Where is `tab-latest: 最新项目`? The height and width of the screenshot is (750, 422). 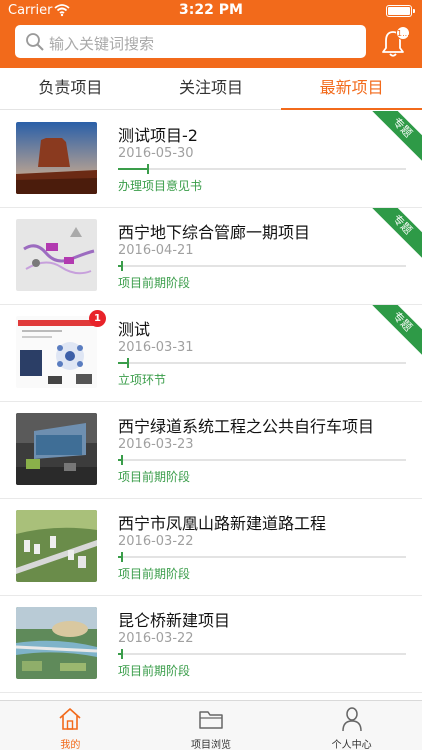
tab-latest: 最新项目 is located at coordinates (351, 89).